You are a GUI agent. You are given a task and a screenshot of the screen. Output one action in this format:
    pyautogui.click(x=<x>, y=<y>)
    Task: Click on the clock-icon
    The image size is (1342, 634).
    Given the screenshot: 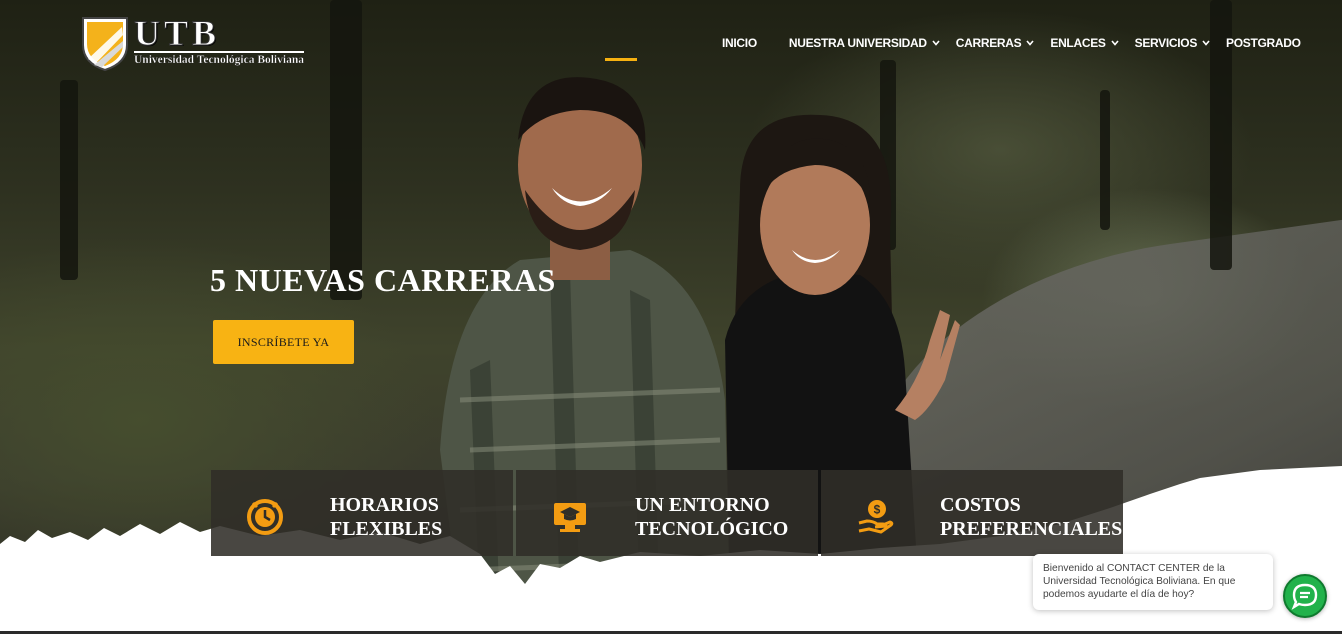 What is the action you would take?
    pyautogui.click(x=265, y=517)
    